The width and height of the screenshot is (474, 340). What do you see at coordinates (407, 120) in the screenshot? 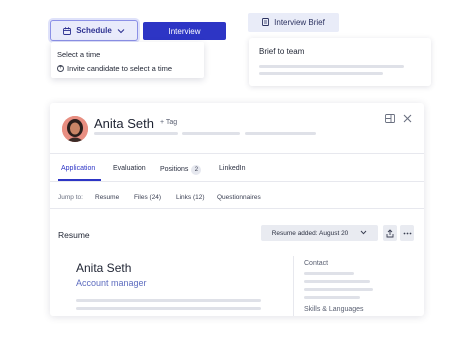
I see `close-icon` at bounding box center [407, 120].